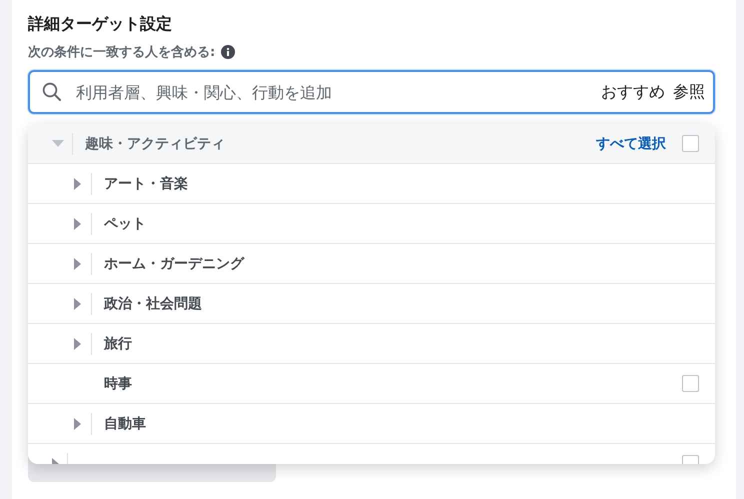 This screenshot has width=744, height=499. What do you see at coordinates (155, 143) in the screenshot?
I see `category-label: 趣味・アクティビティ` at bounding box center [155, 143].